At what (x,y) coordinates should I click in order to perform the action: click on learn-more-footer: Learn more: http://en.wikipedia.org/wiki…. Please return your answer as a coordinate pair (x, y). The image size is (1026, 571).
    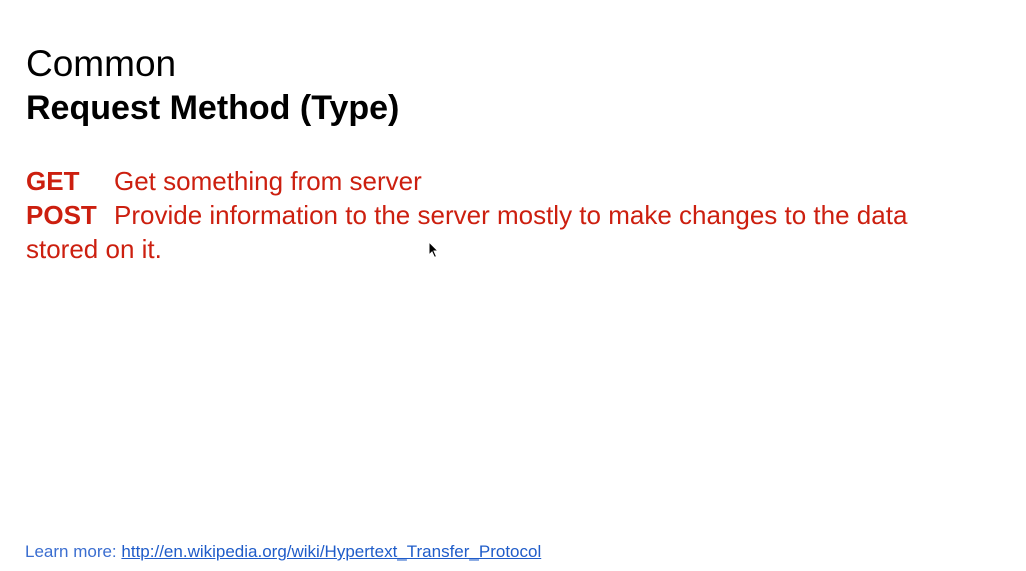
    Looking at the image, I should click on (283, 552).